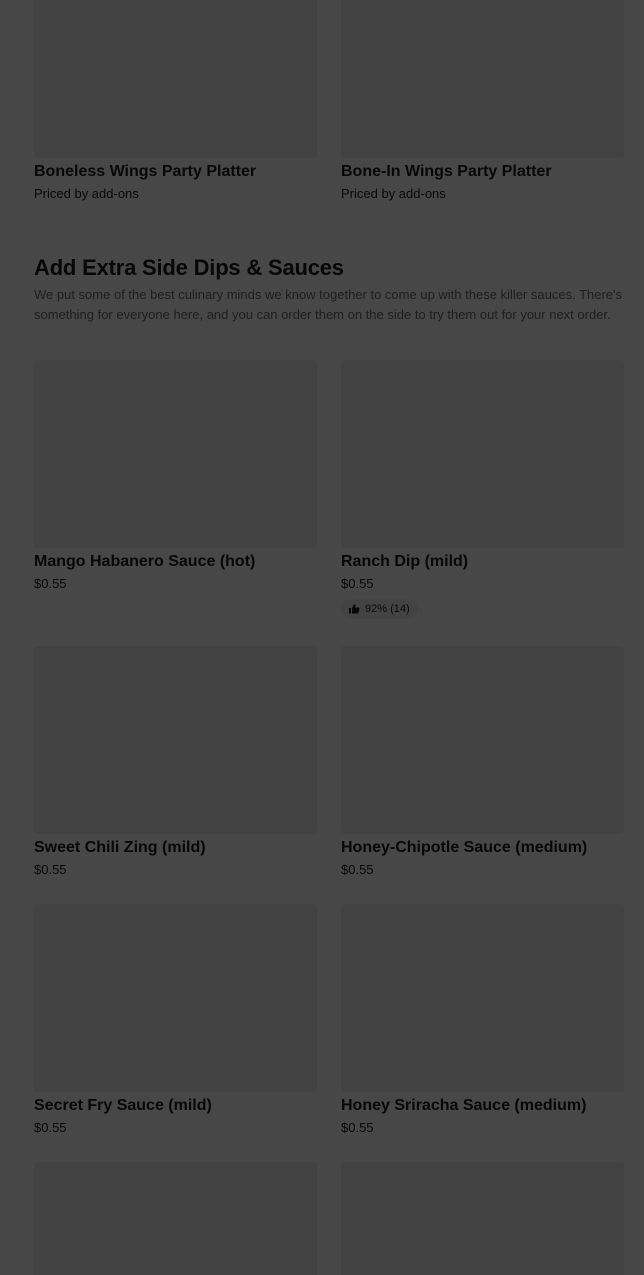 The height and width of the screenshot is (1275, 644). I want to click on menu-item-card: Honey Sriracha Sauce (medium) $0.55, so click(482, 1020).